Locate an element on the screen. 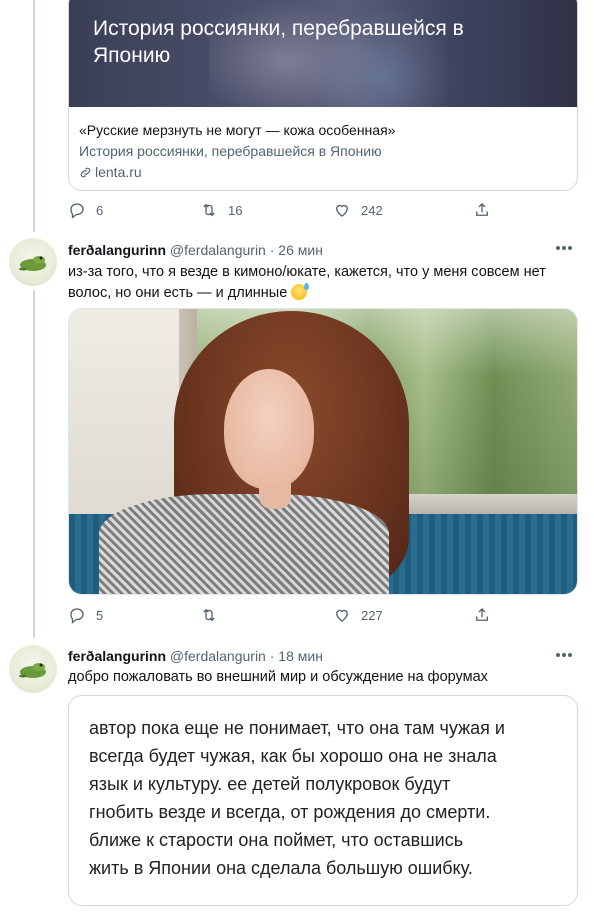 This screenshot has width=594, height=916. tweet-time: · 26 мин is located at coordinates (296, 250).